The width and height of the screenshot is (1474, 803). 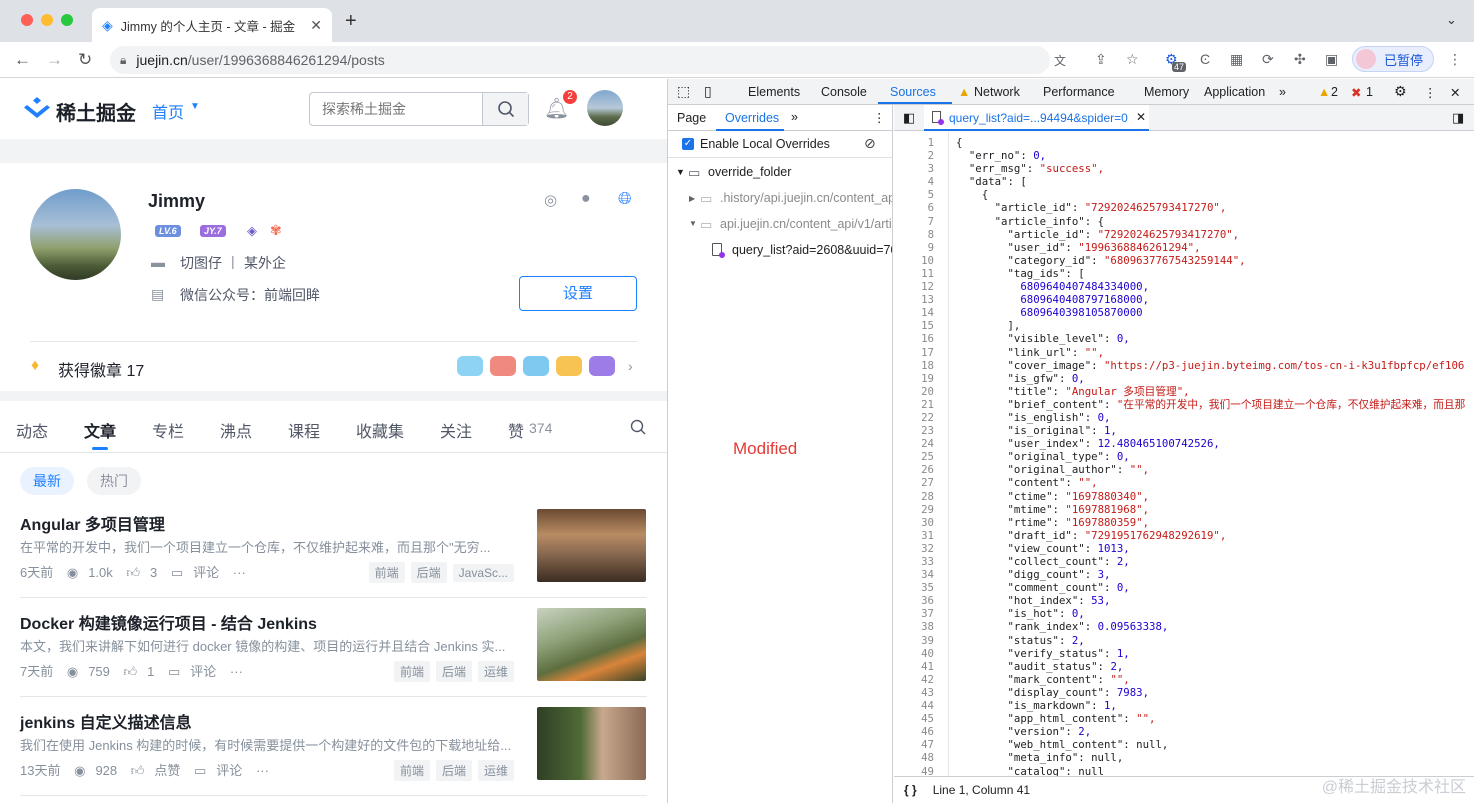 I want to click on forward-arrow-icon: →, so click(x=54, y=60).